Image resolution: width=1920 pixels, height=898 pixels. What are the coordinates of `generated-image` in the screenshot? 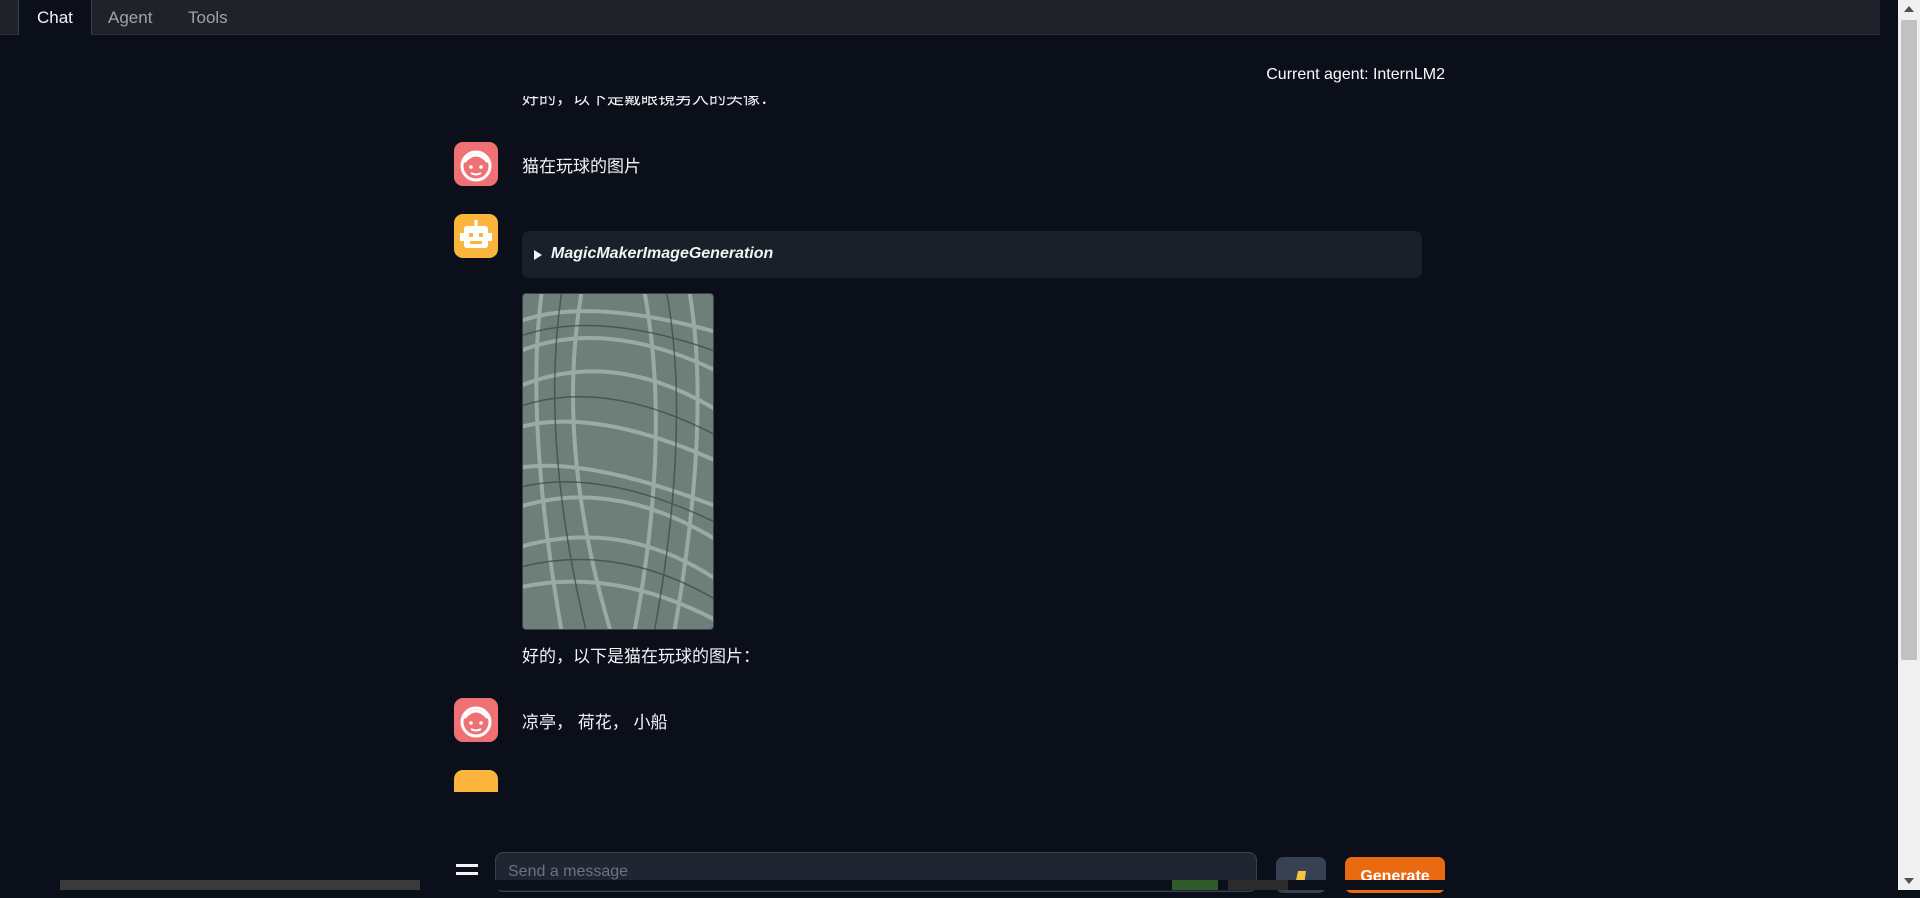 It's located at (618, 461).